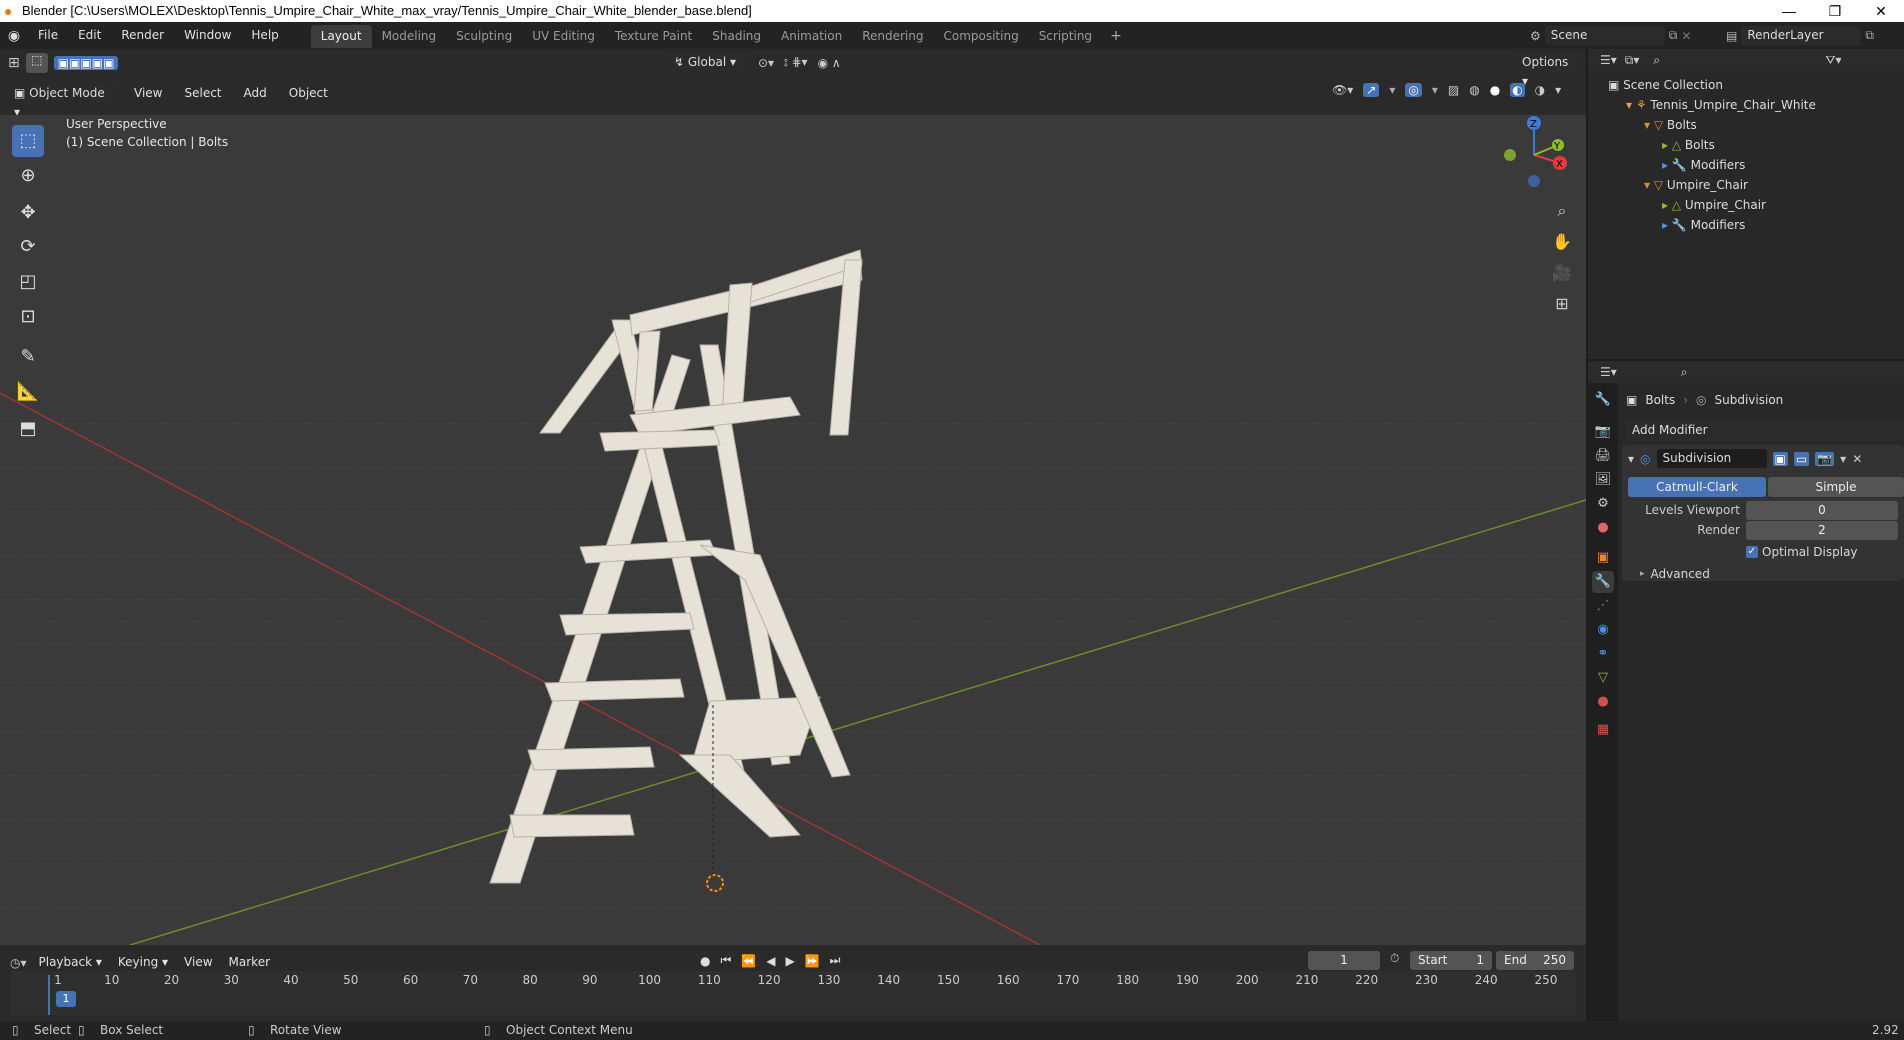 This screenshot has height=1040, width=1904. Describe the element at coordinates (1603, 702) in the screenshot. I see `material-tab-icon: ●` at that location.